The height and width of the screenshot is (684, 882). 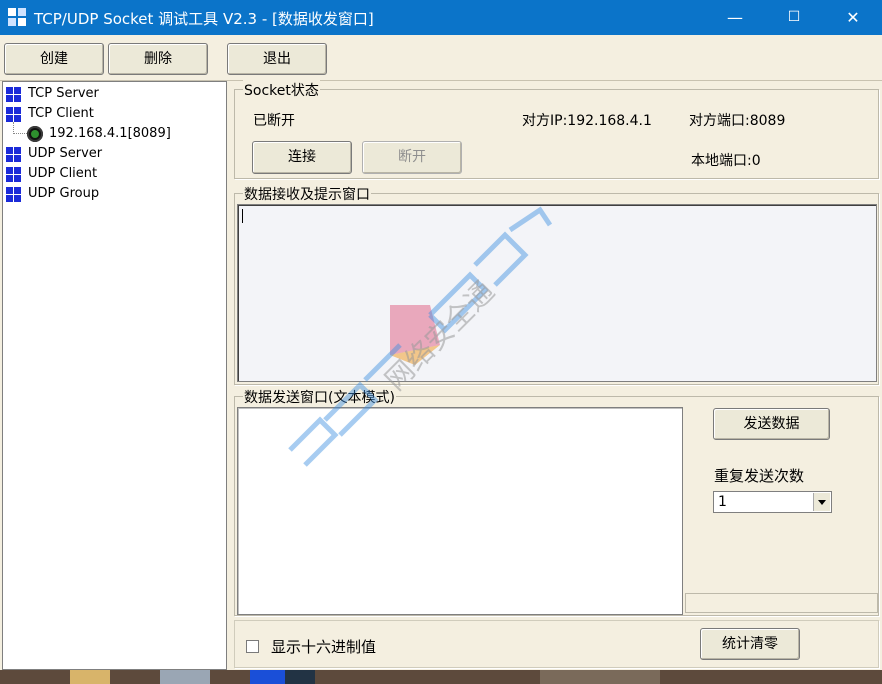 What do you see at coordinates (794, 17) in the screenshot?
I see `maximize-button: ☐` at bounding box center [794, 17].